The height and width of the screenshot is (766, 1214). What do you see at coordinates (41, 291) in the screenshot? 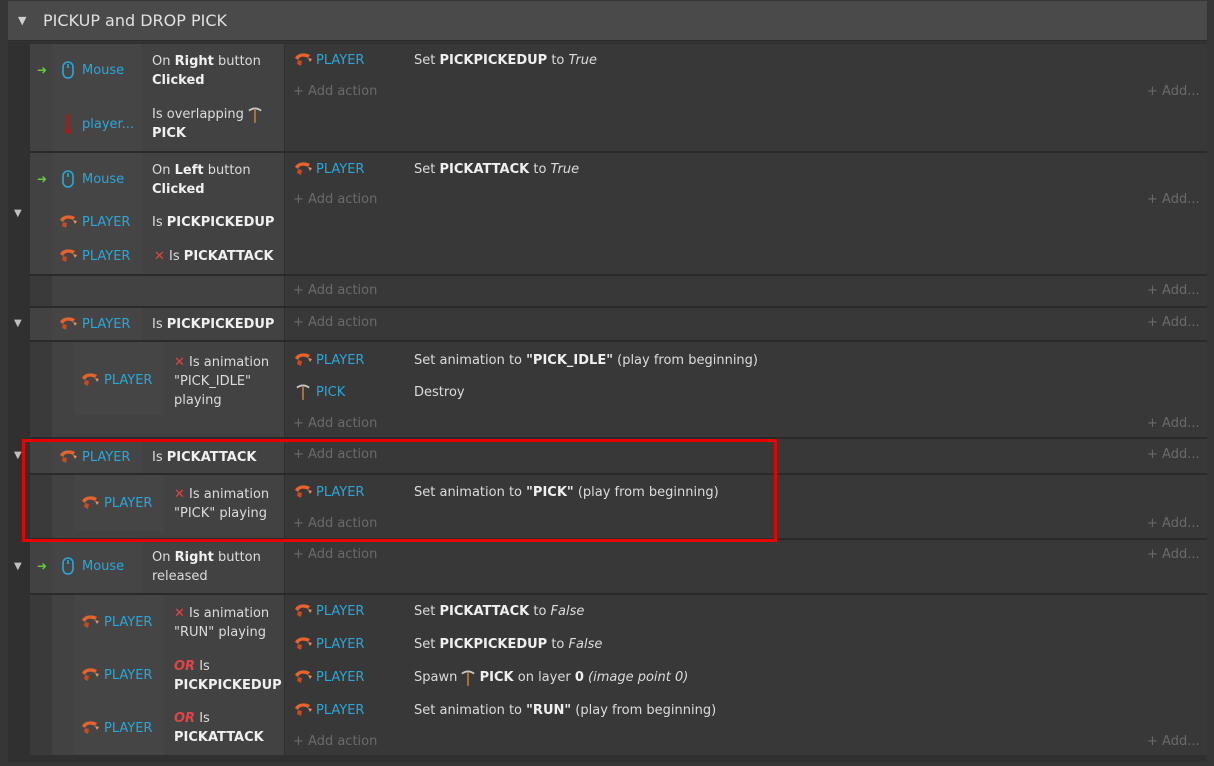
I see `subevent-lane` at bounding box center [41, 291].